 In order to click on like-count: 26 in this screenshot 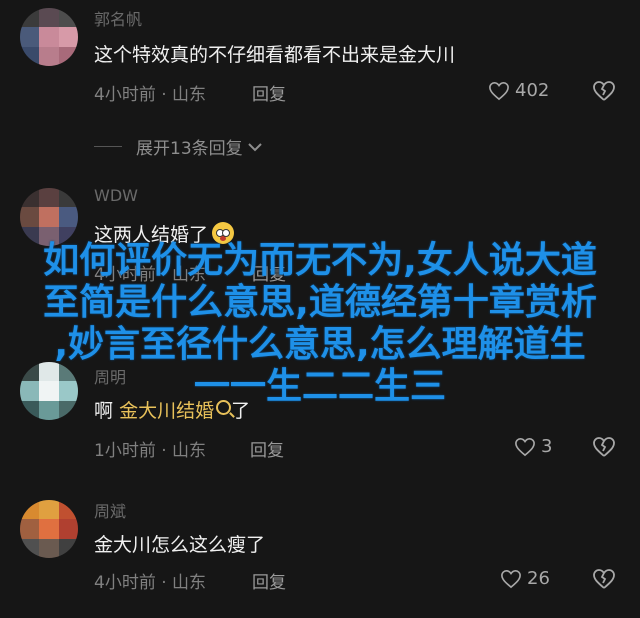, I will do `click(538, 578)`.